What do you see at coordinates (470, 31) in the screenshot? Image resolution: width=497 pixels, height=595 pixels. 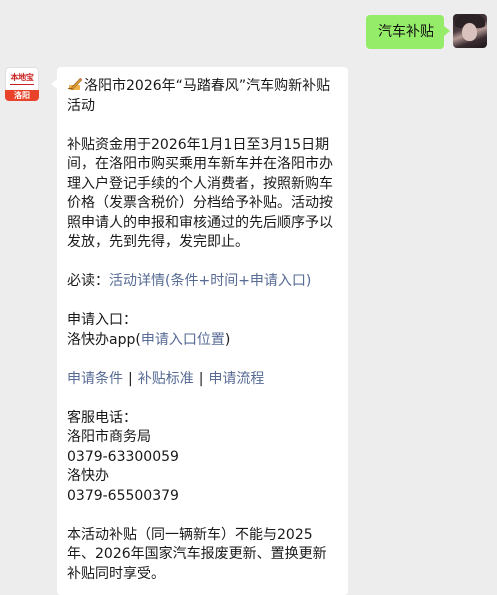 I see `user-avatar` at bounding box center [470, 31].